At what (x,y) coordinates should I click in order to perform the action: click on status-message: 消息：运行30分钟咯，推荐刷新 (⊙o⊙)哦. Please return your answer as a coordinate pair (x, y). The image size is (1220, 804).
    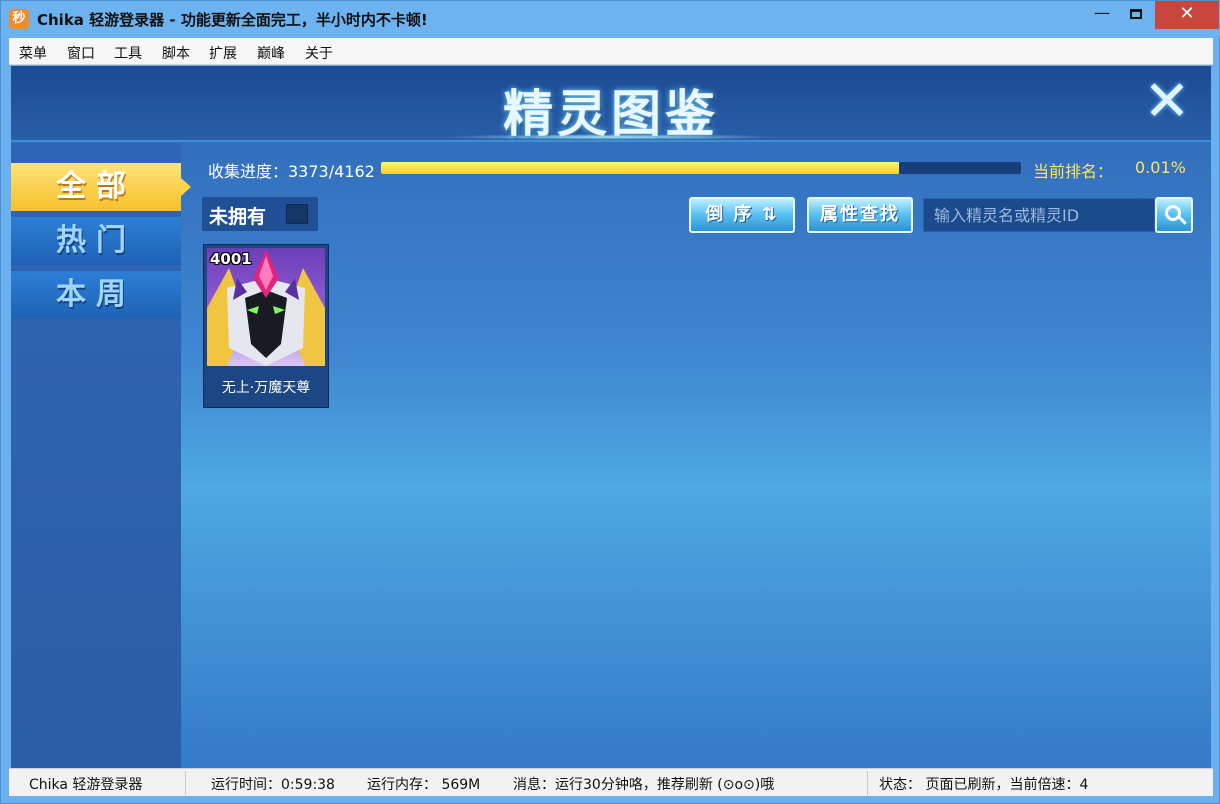
    Looking at the image, I should click on (644, 785).